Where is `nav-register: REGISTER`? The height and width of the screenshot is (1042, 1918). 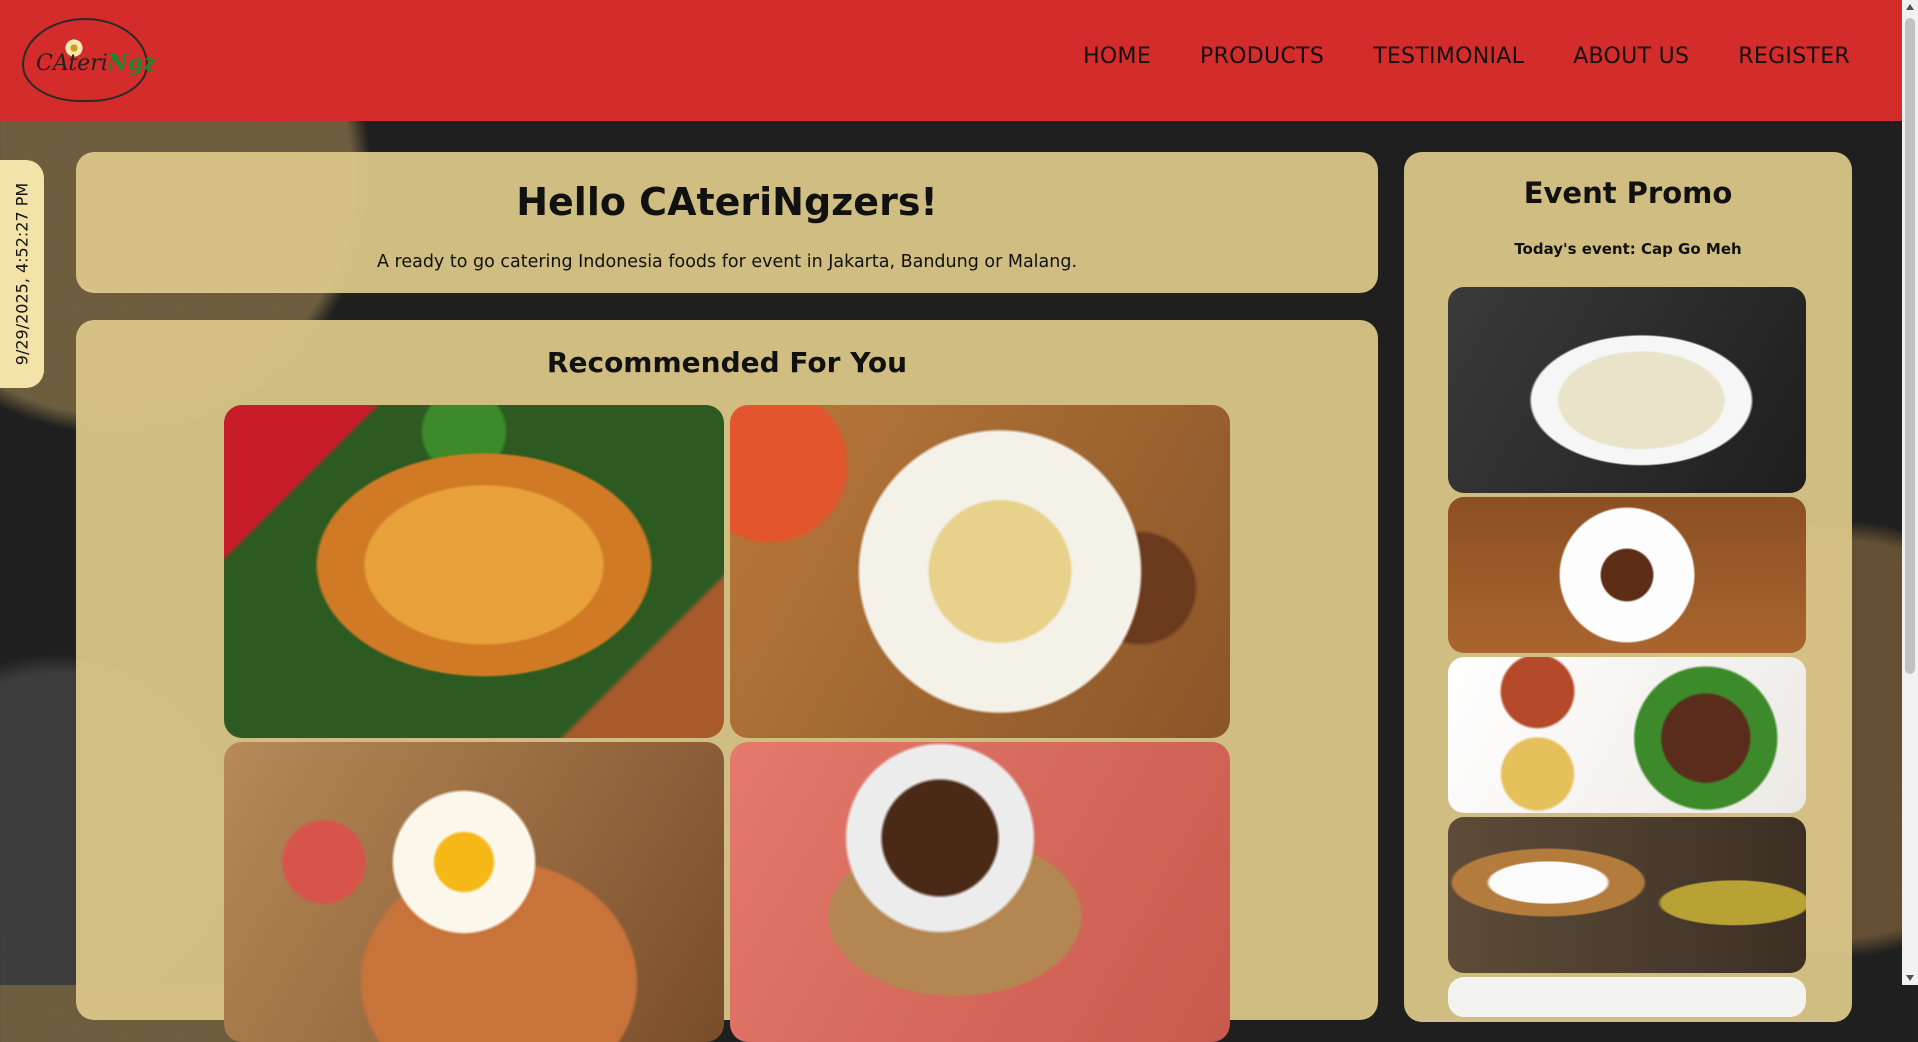 nav-register: REGISTER is located at coordinates (1794, 56).